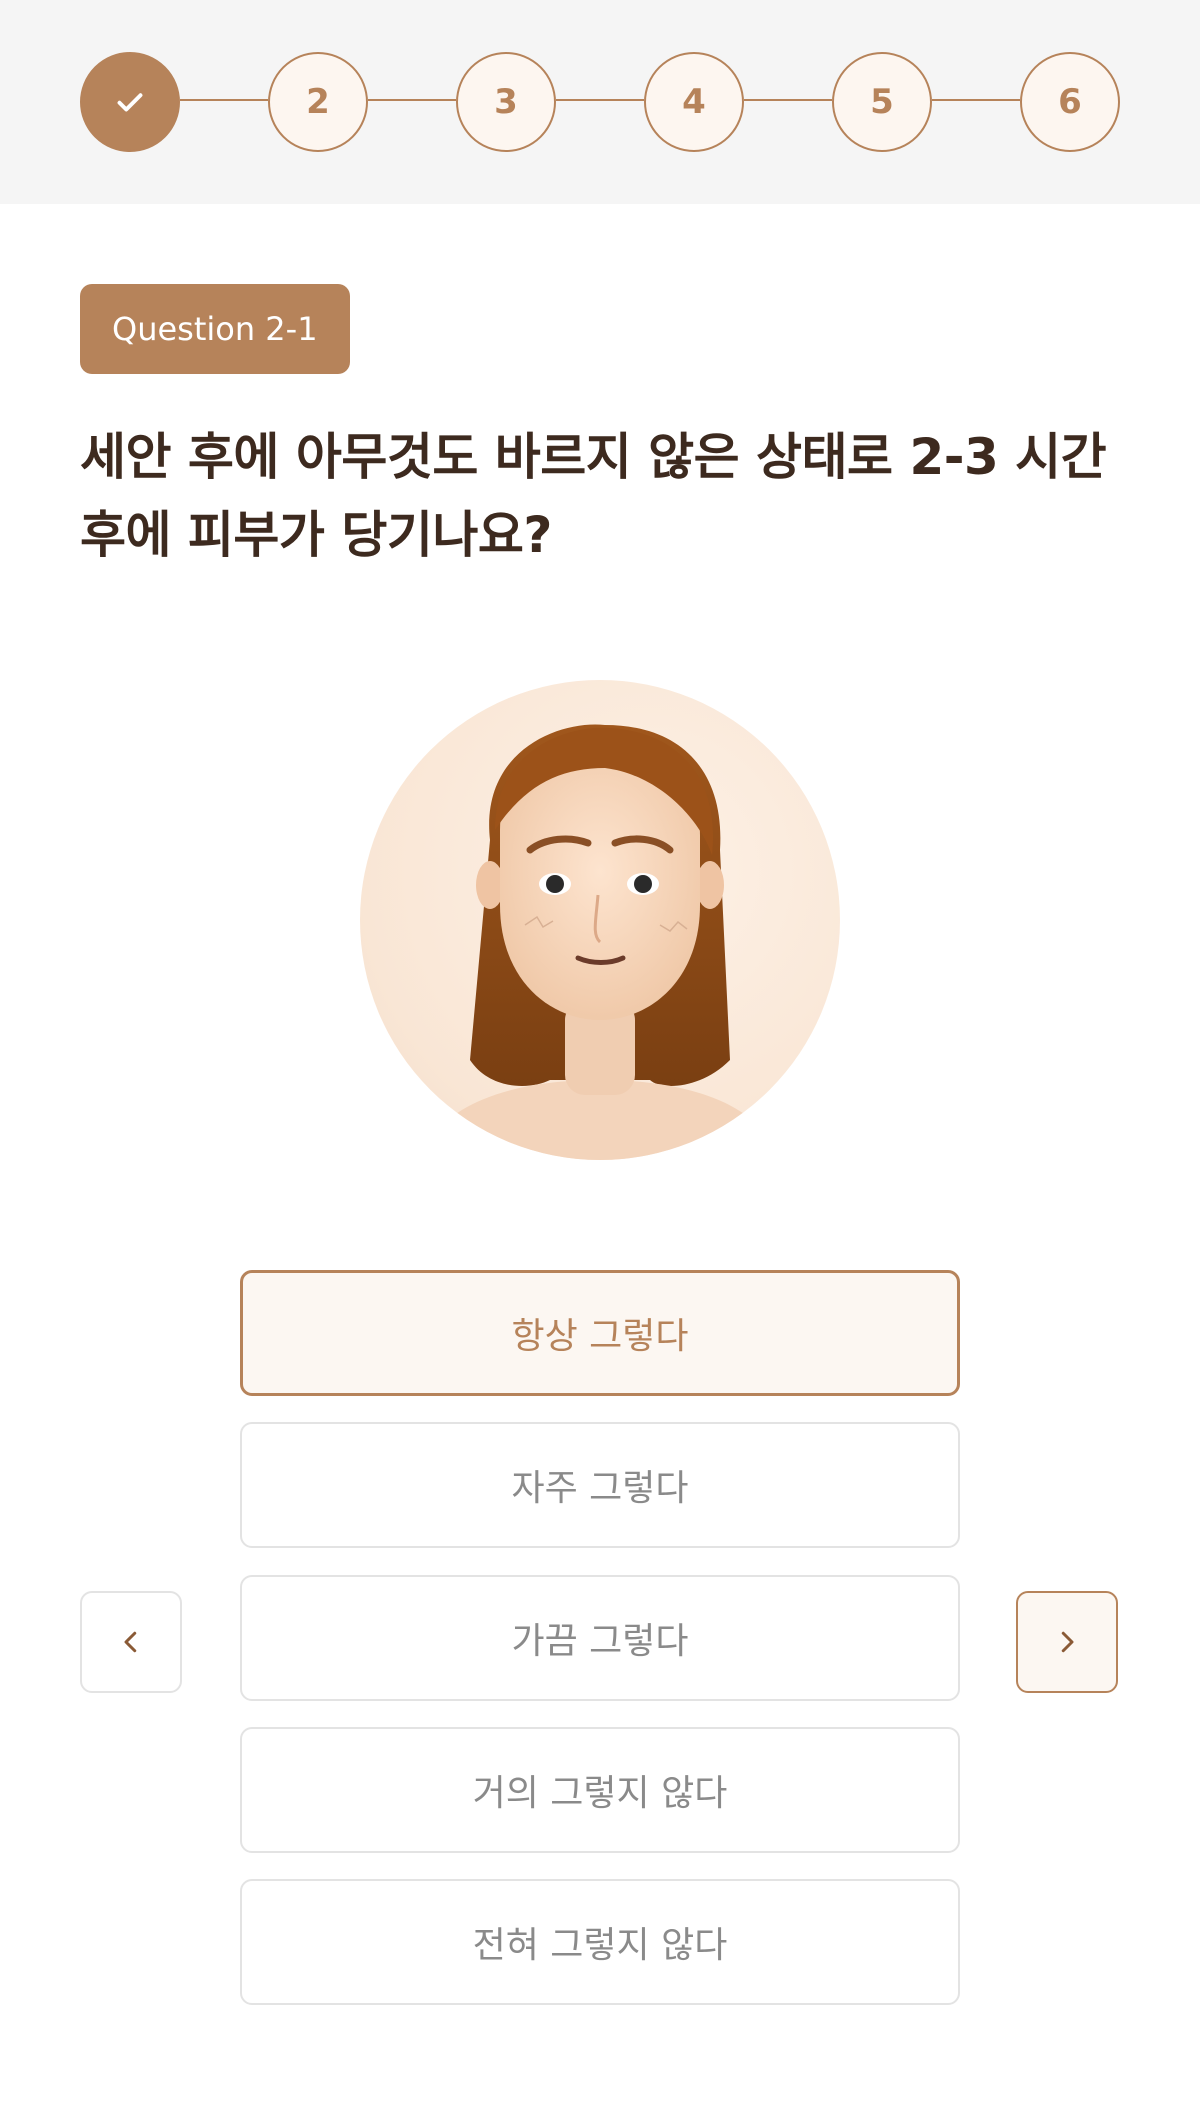 This screenshot has width=1200, height=2102. I want to click on step-3: 3, so click(506, 102).